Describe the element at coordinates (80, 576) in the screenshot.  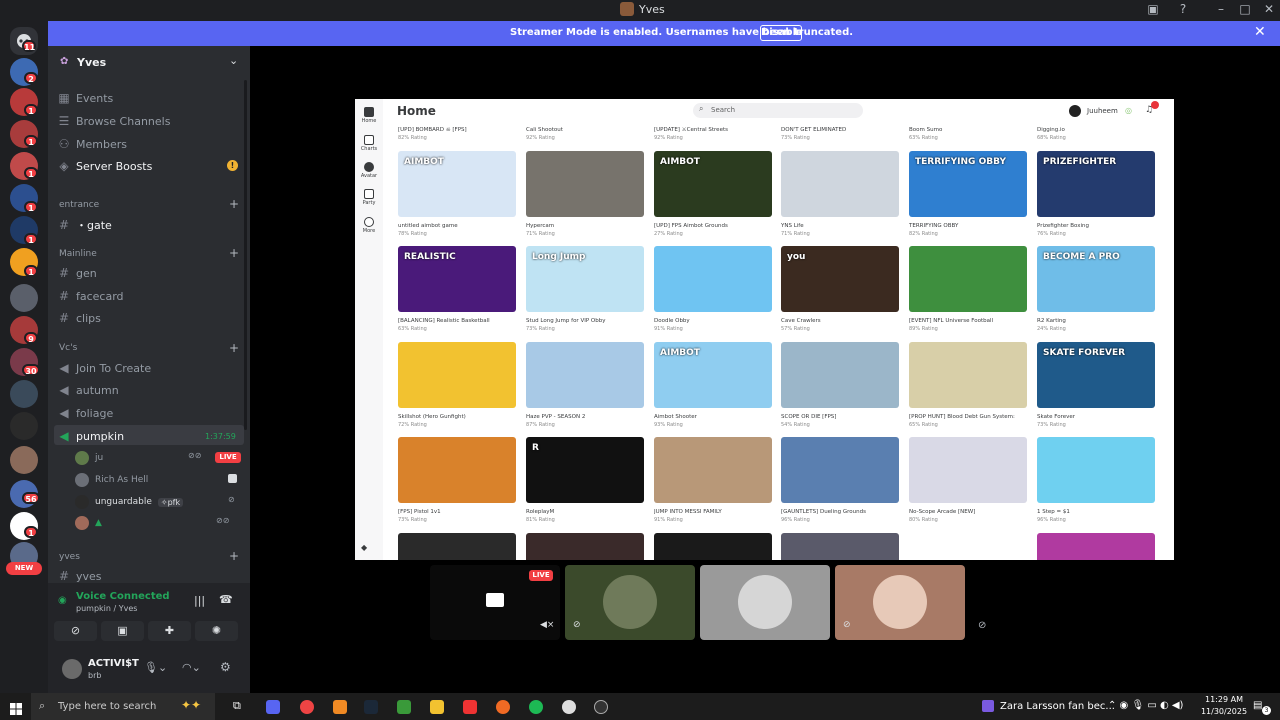
I see `channel-yves: # yves` at that location.